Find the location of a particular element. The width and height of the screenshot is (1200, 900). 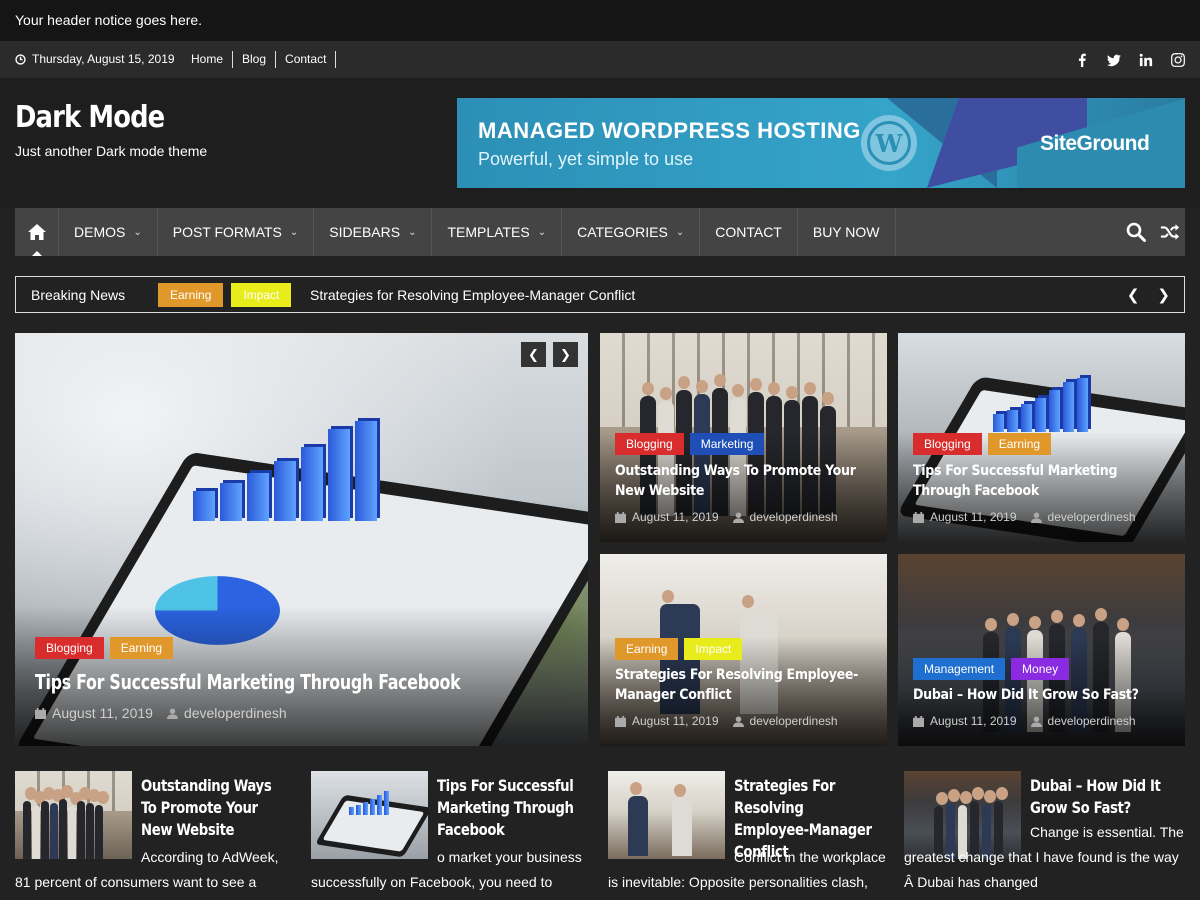

top-menu: Home Blog Contact is located at coordinates (259, 59).